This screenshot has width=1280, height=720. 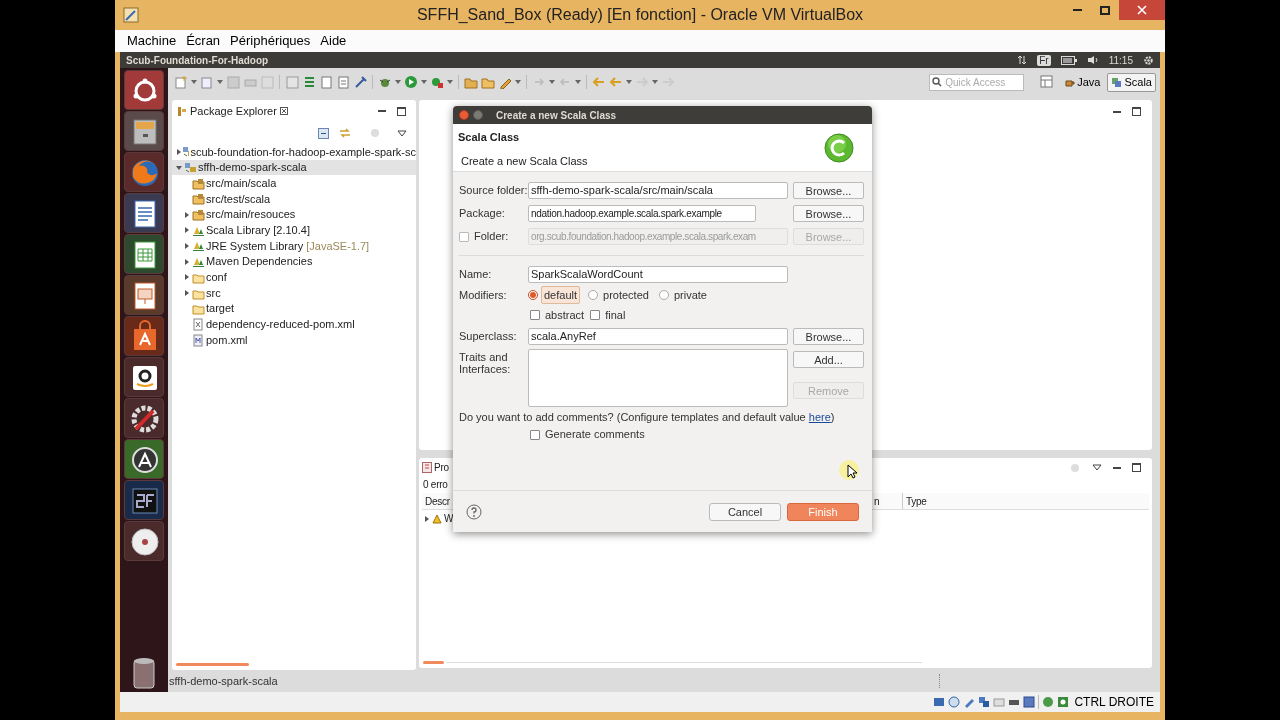 I want to click on network-arrows-icon, so click(x=1022, y=60).